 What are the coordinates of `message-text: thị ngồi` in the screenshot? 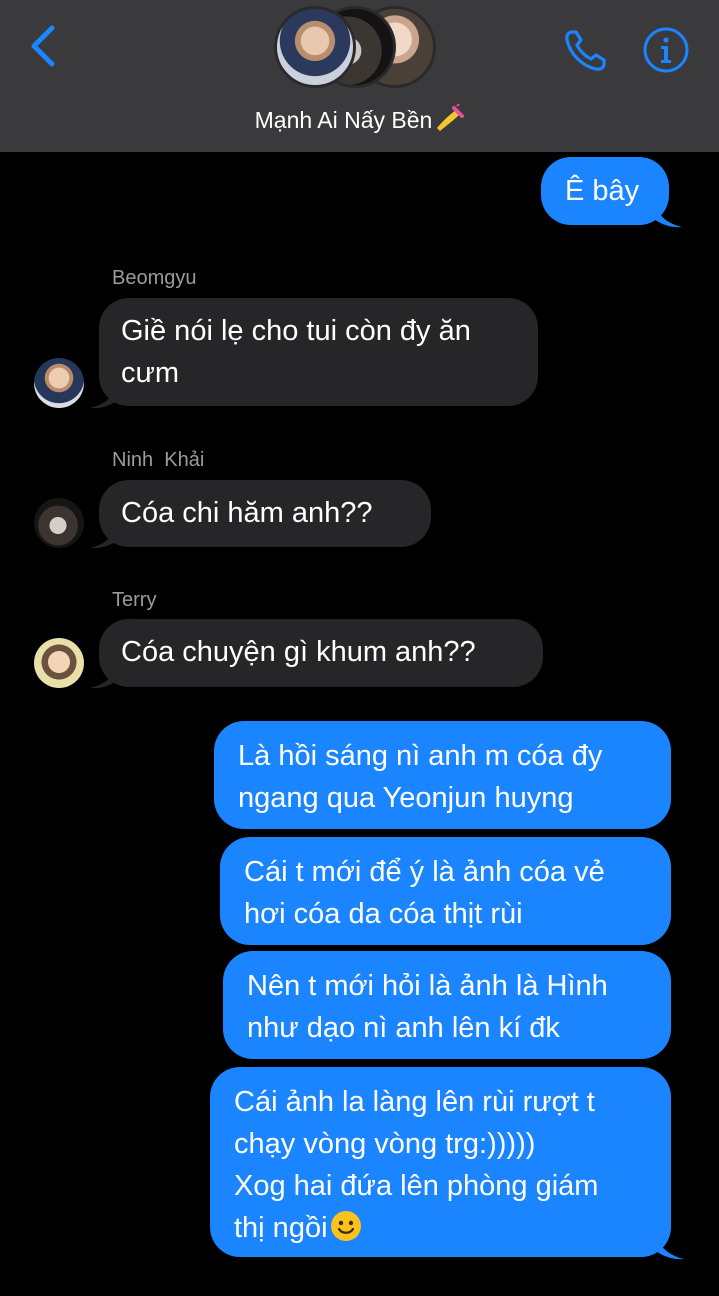 It's located at (281, 1228).